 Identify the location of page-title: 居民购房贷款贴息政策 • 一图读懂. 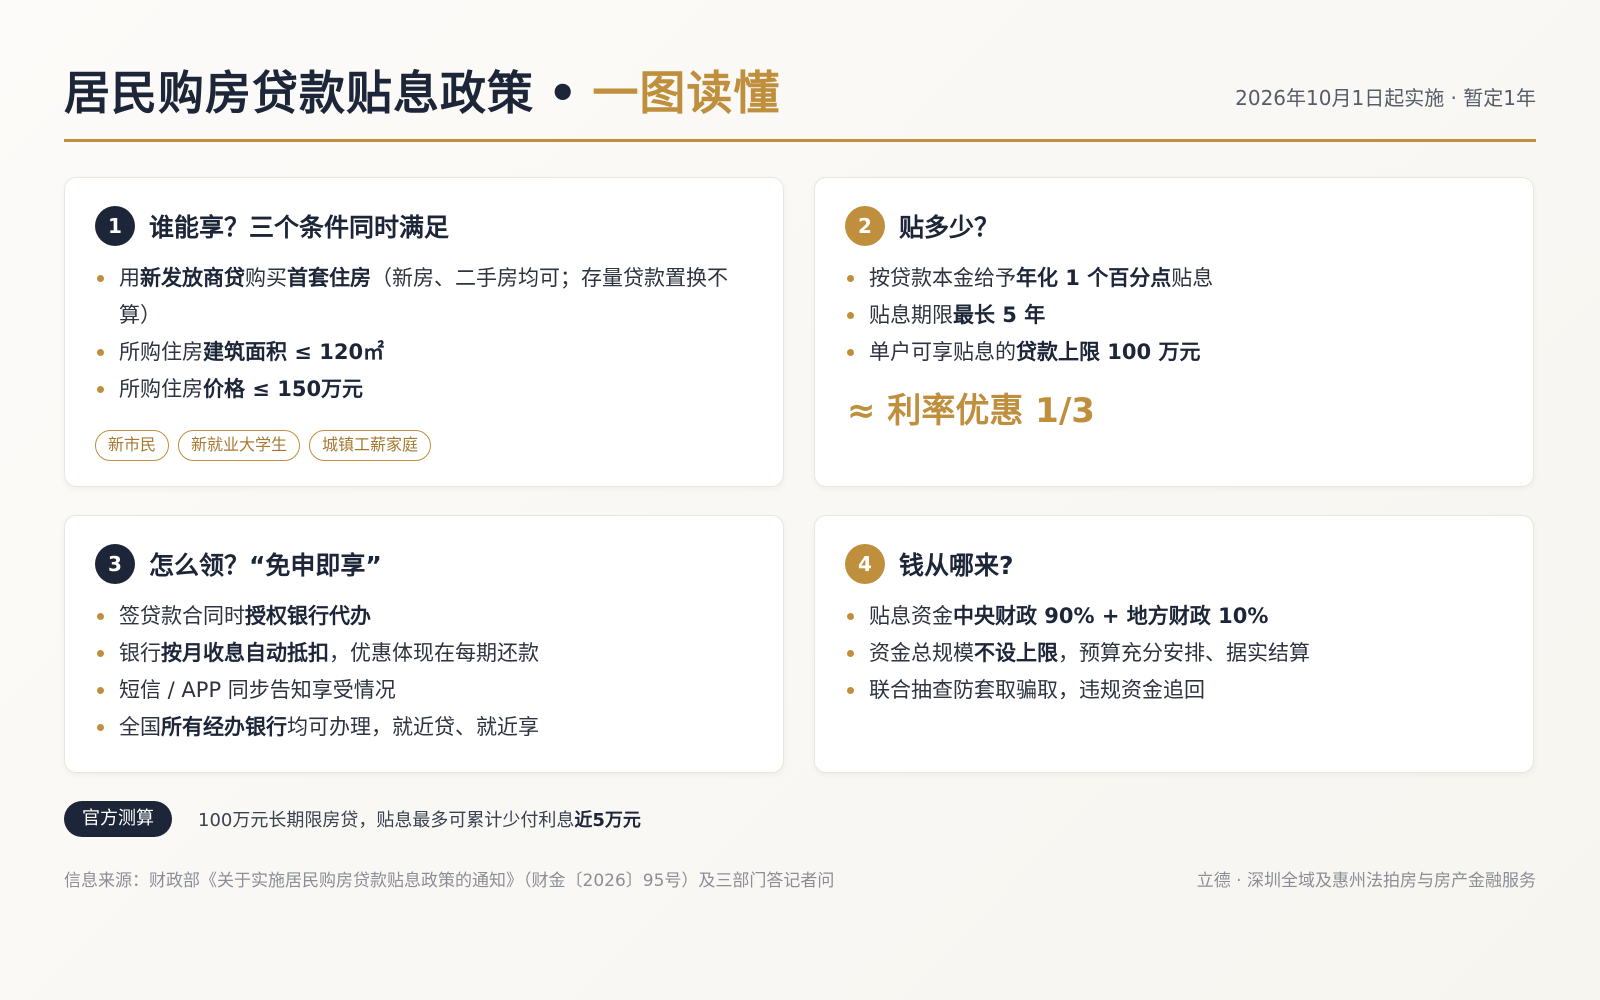
(422, 93).